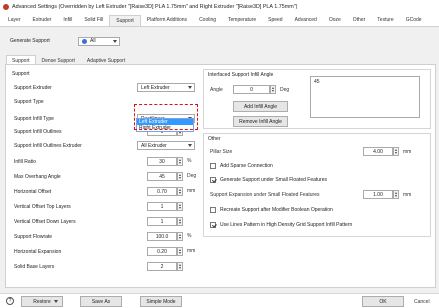 The image size is (439, 308). What do you see at coordinates (213, 166) in the screenshot?
I see `sparse-connection-checkbox` at bounding box center [213, 166].